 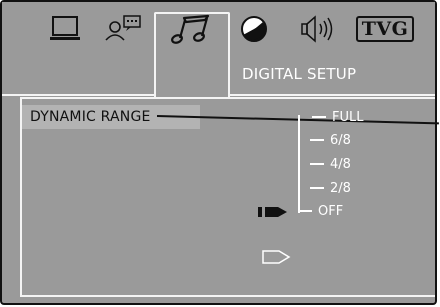 I want to click on tvg-label: TVG, so click(x=385, y=29).